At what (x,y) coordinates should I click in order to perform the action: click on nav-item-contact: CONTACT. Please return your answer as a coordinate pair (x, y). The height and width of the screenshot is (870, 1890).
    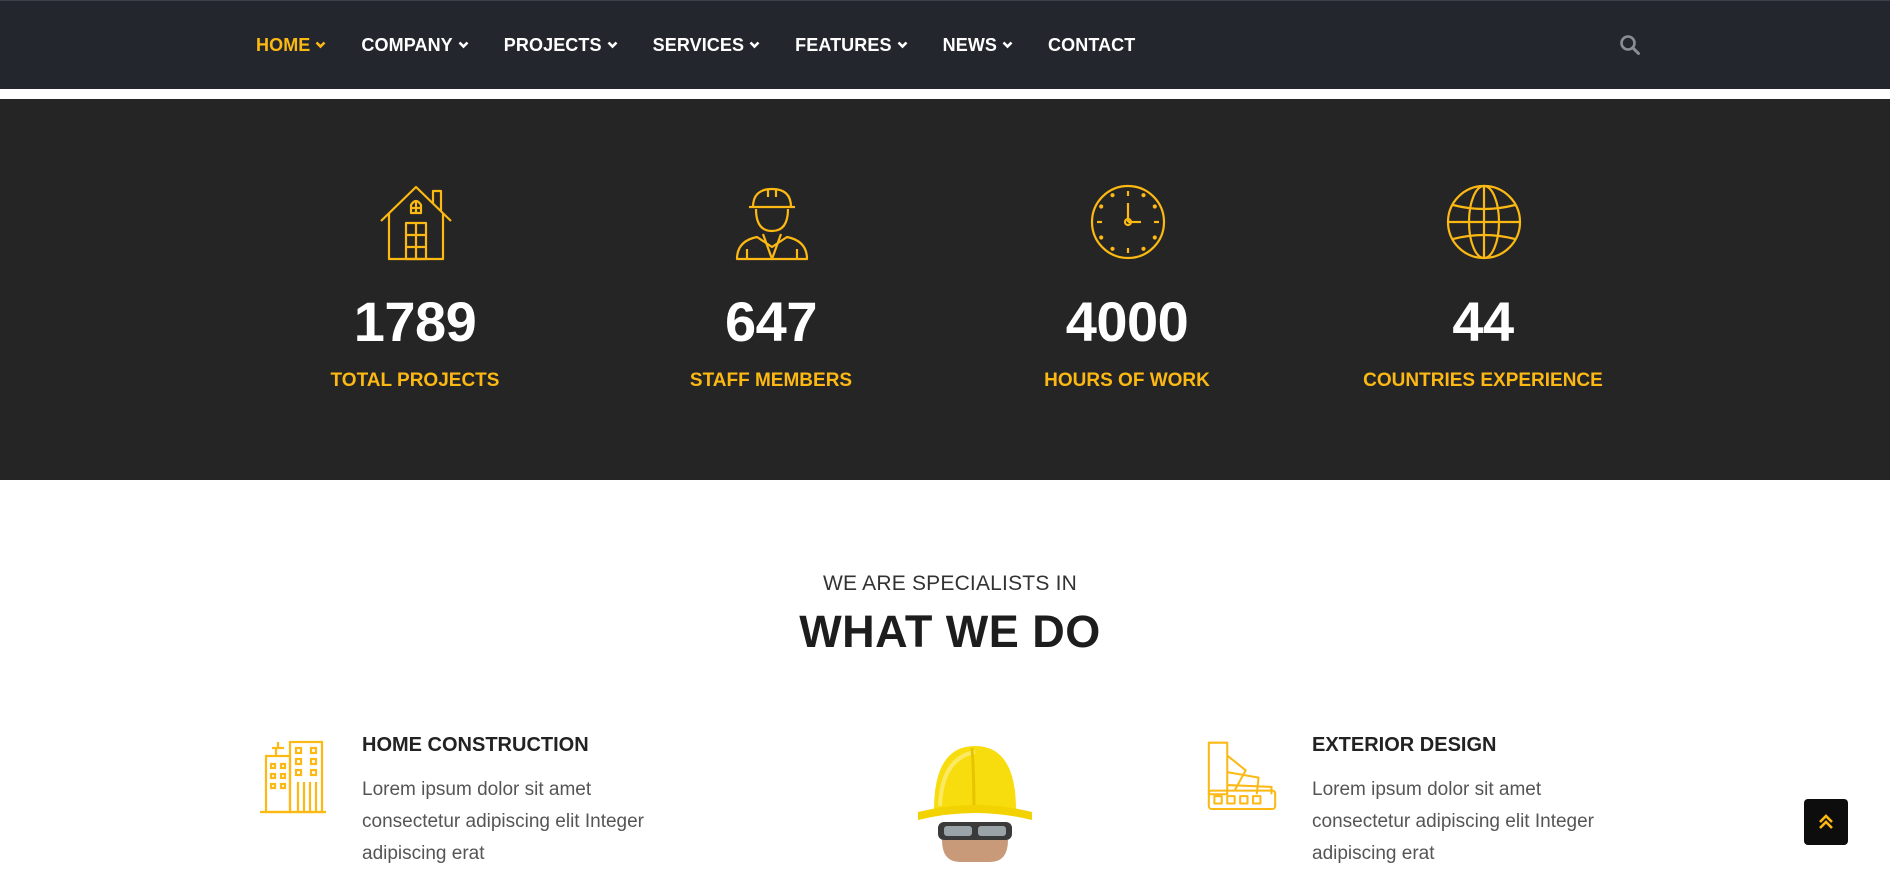
    Looking at the image, I should click on (1091, 45).